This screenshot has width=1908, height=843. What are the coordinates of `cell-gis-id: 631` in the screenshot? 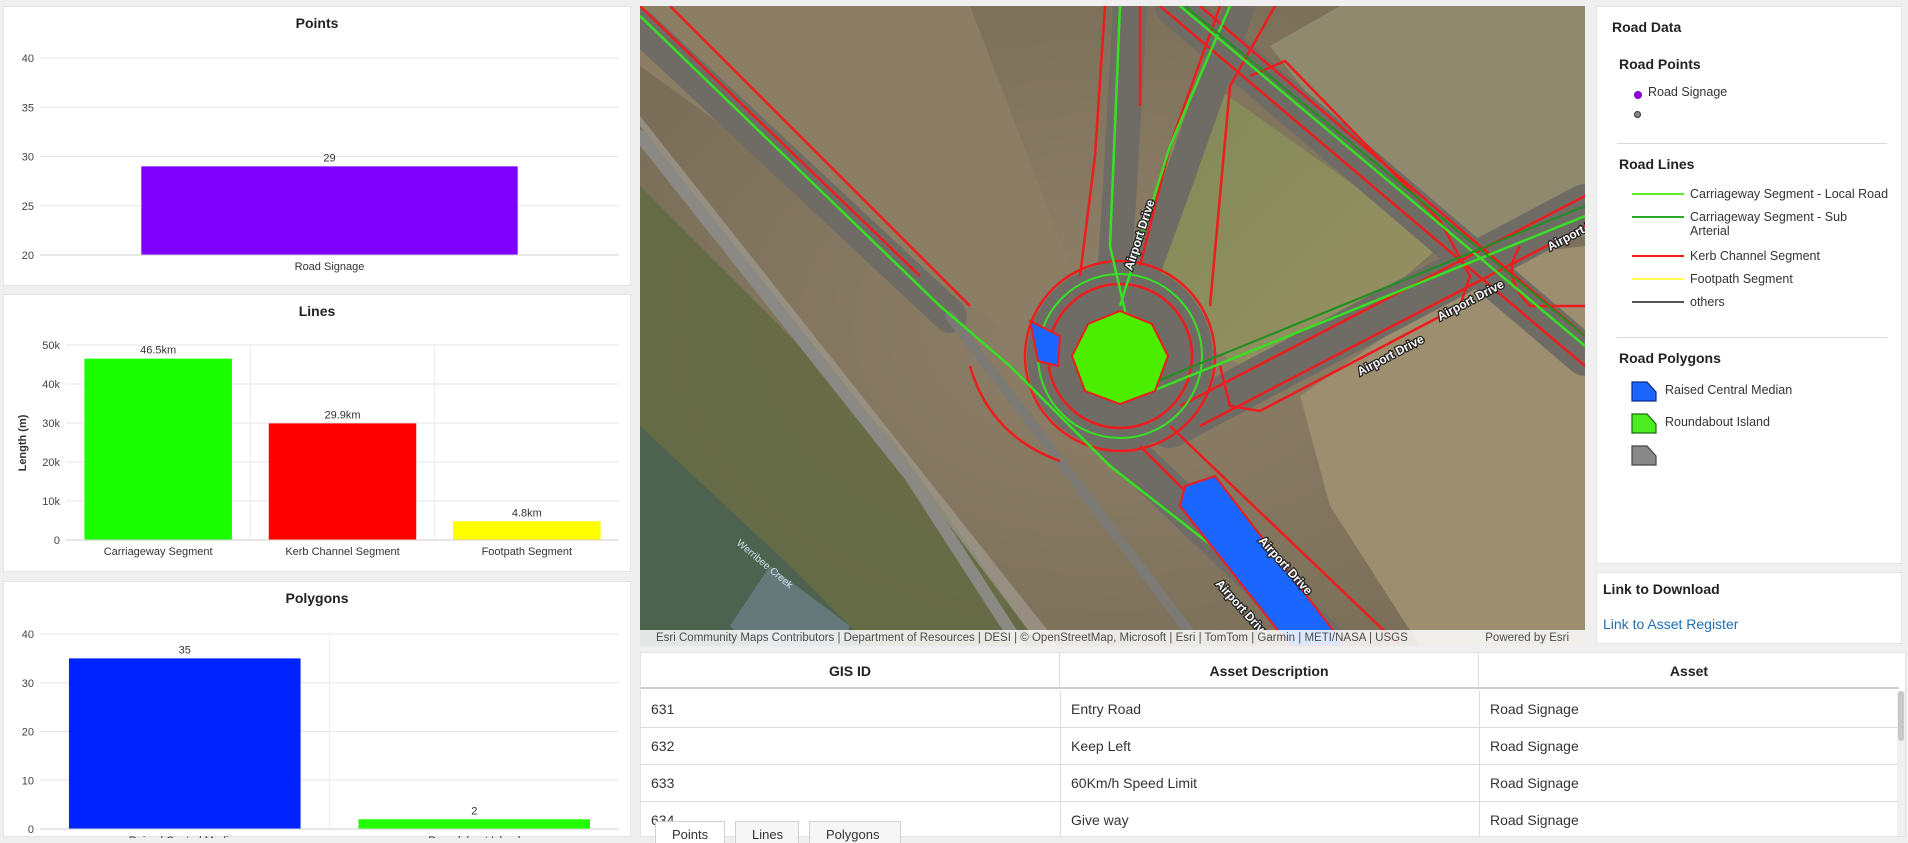 It's located at (663, 709).